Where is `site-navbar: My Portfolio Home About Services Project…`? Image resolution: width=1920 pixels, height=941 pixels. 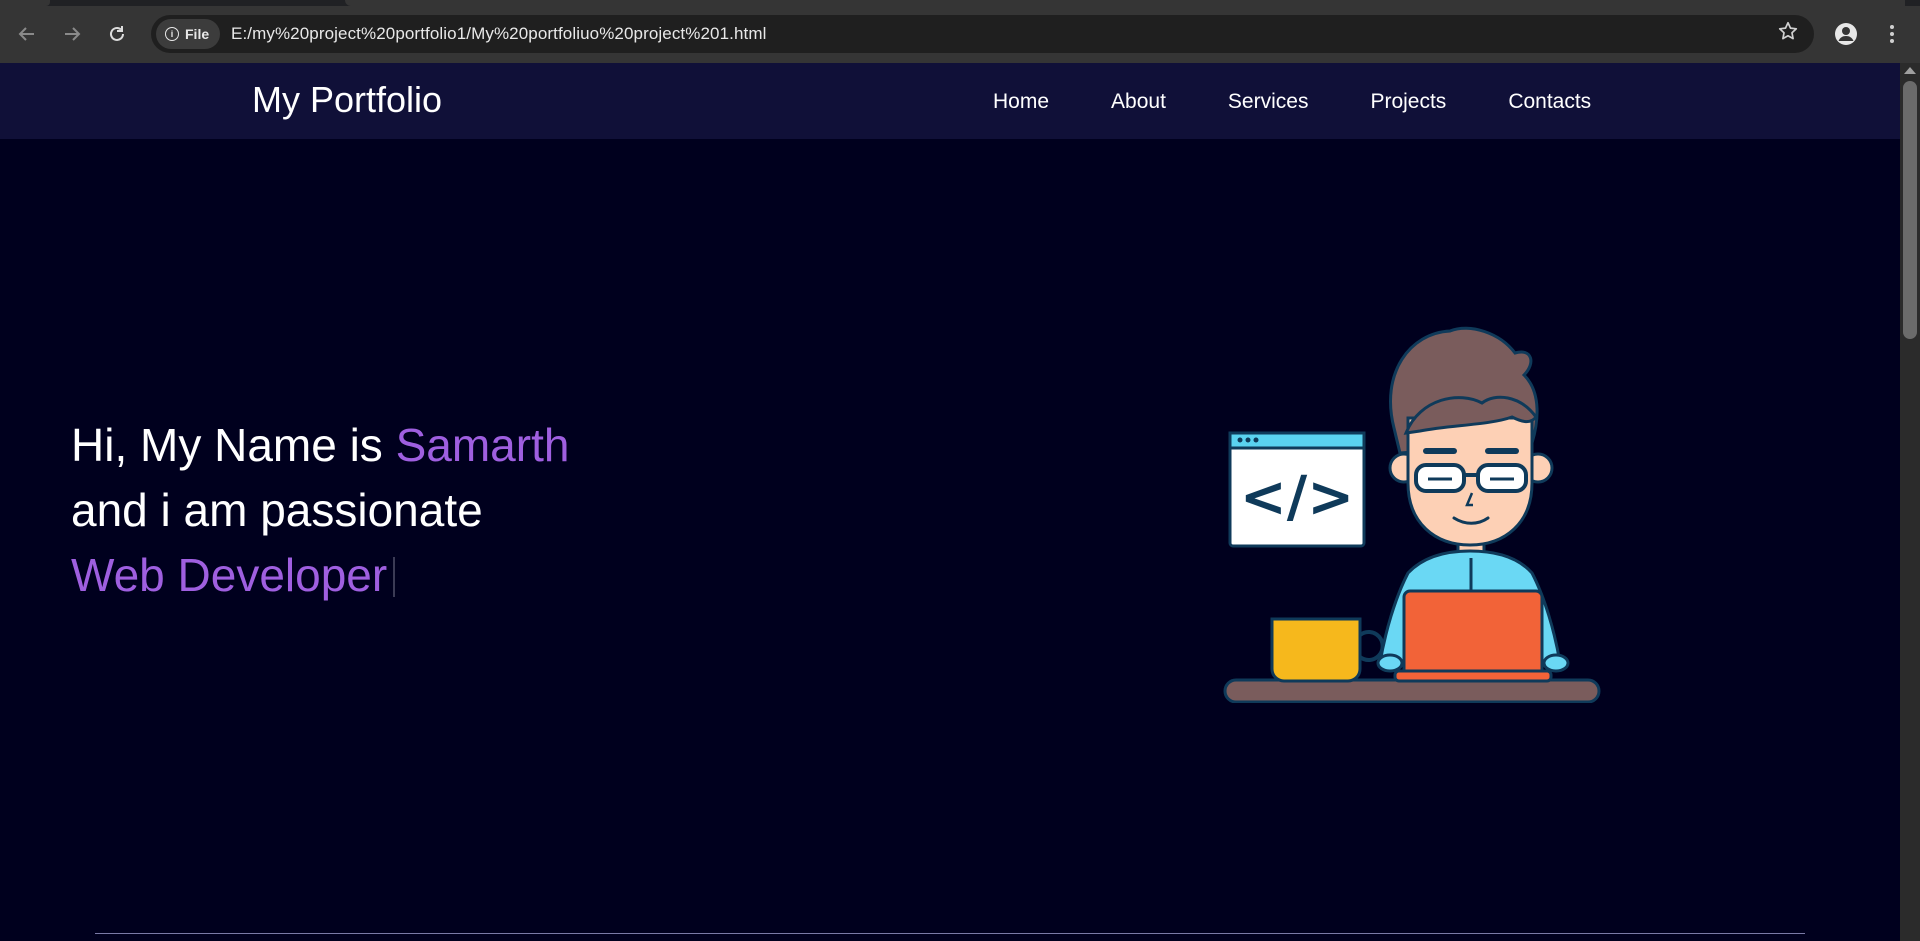 site-navbar: My Portfolio Home About Services Project… is located at coordinates (950, 101).